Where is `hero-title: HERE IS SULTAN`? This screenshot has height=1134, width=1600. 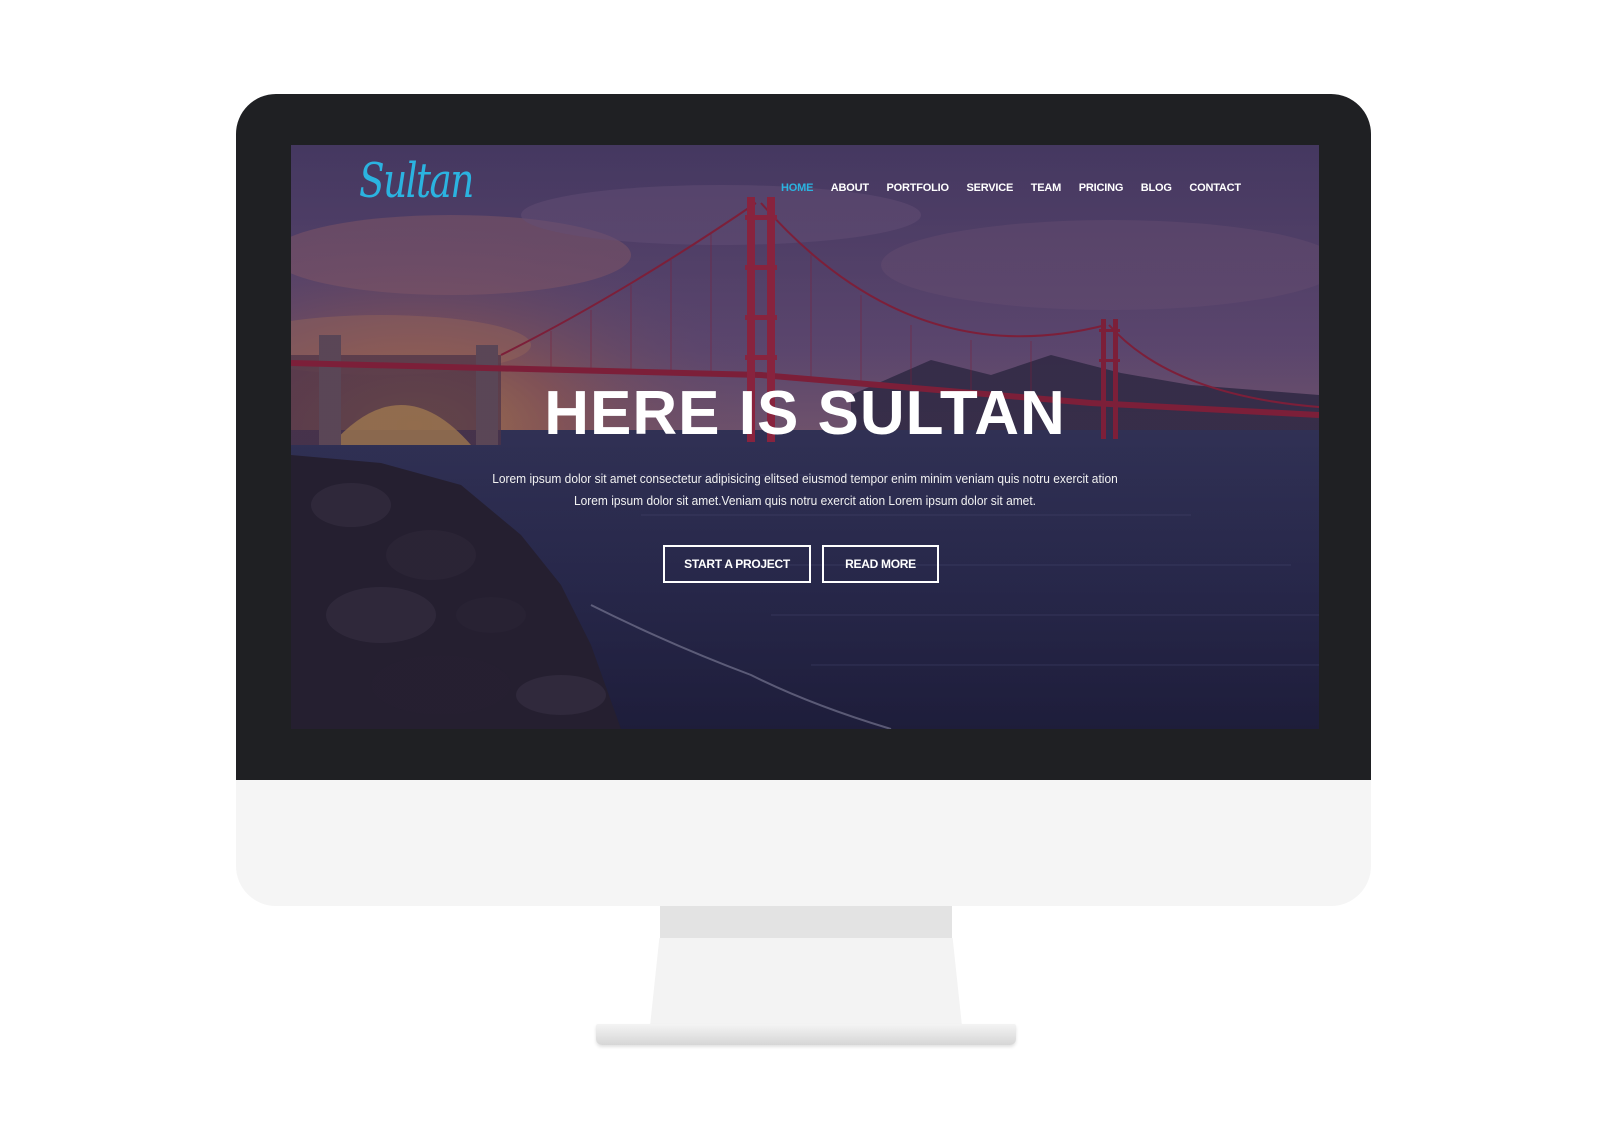
hero-title: HERE IS SULTAN is located at coordinates (805, 413).